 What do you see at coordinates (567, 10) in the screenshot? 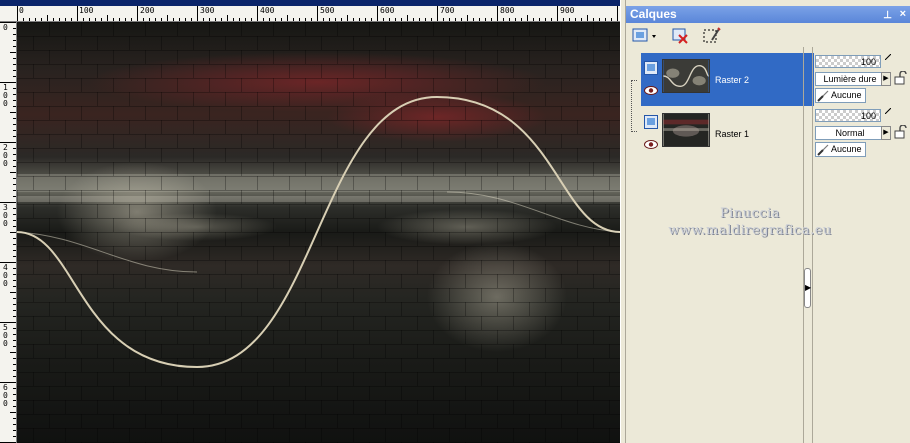
I see `ruler-label: 900` at bounding box center [567, 10].